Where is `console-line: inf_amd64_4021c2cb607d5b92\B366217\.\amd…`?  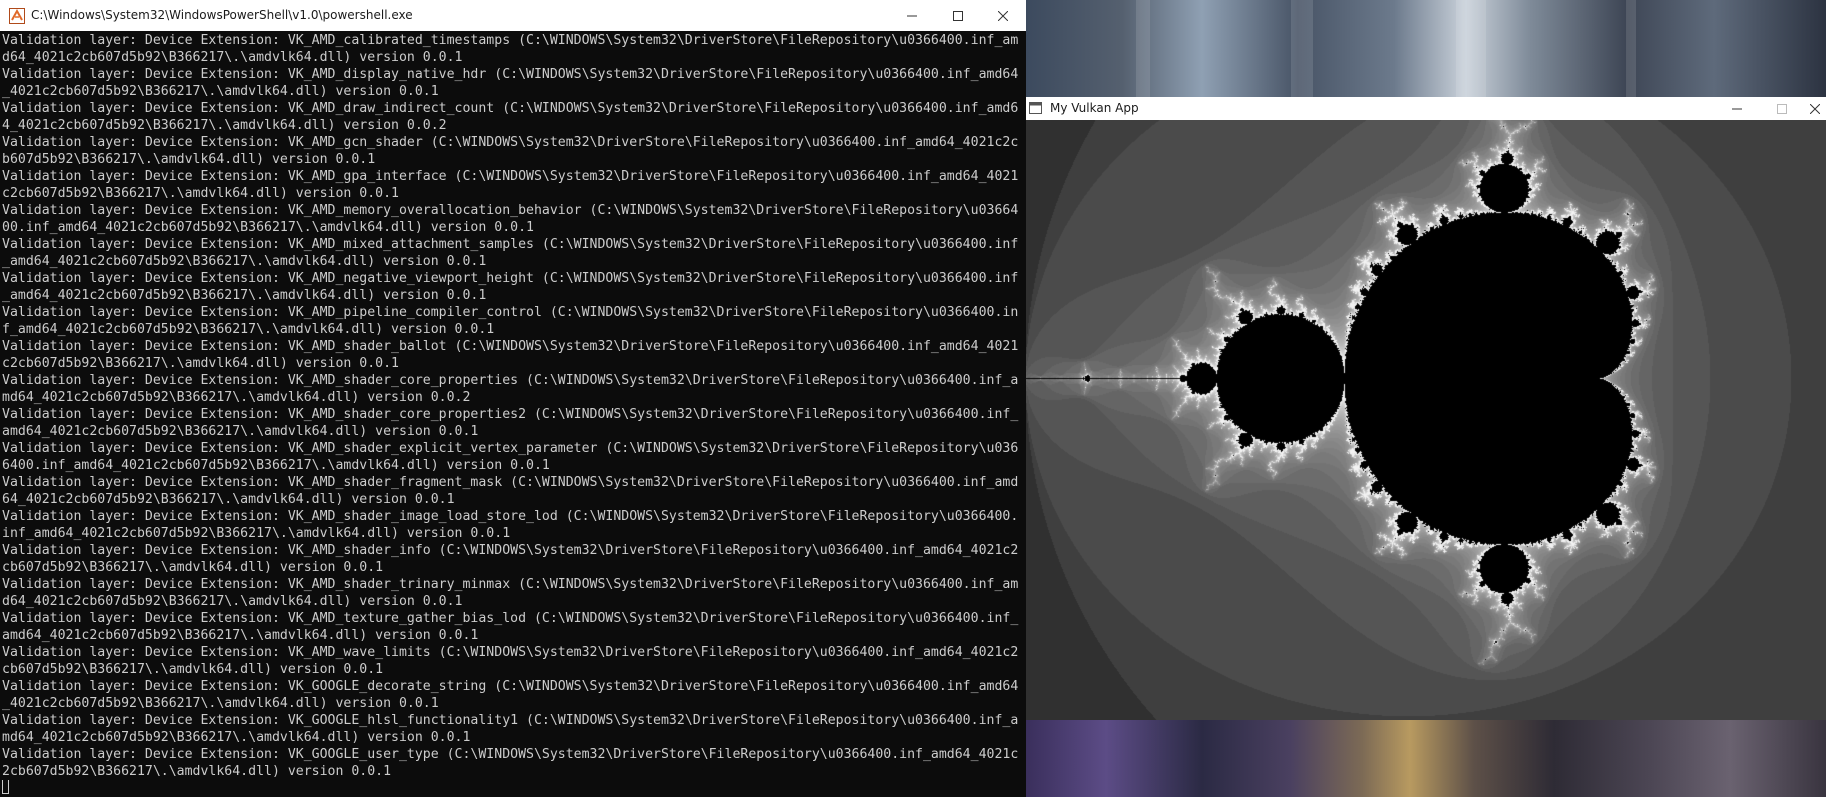 console-line: inf_amd64_4021c2cb607d5b92\B366217\.\amd… is located at coordinates (256, 533).